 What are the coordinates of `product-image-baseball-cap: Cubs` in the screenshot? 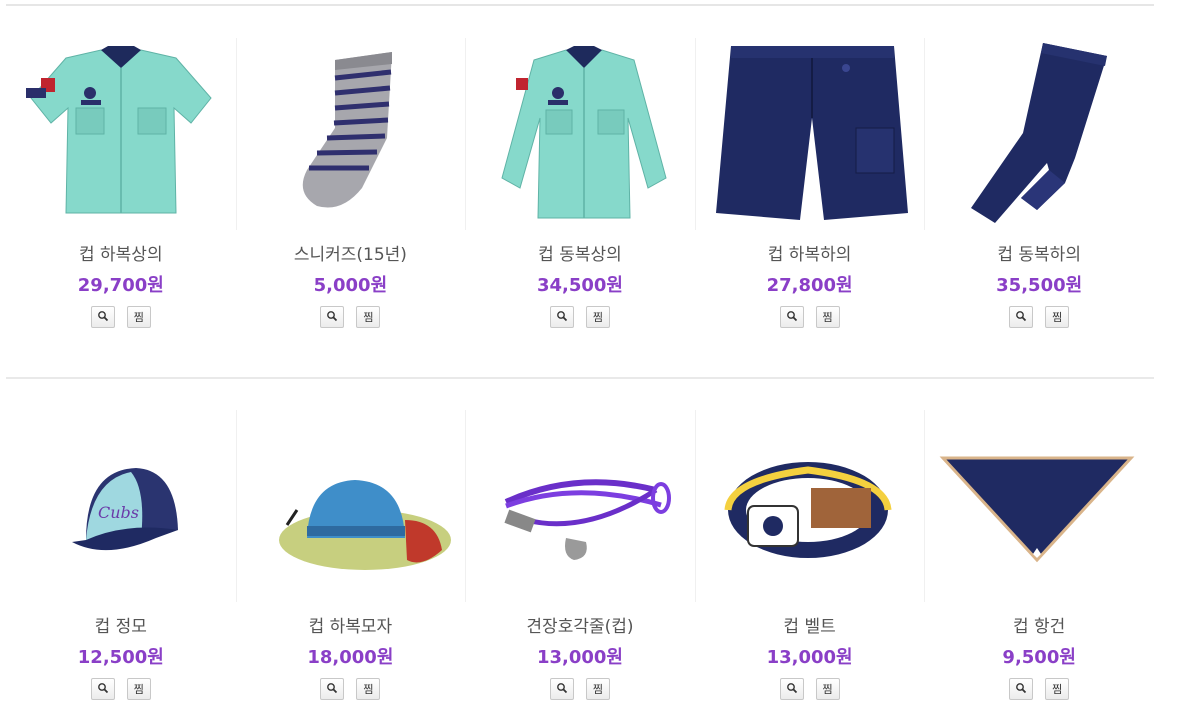 It's located at (121, 506).